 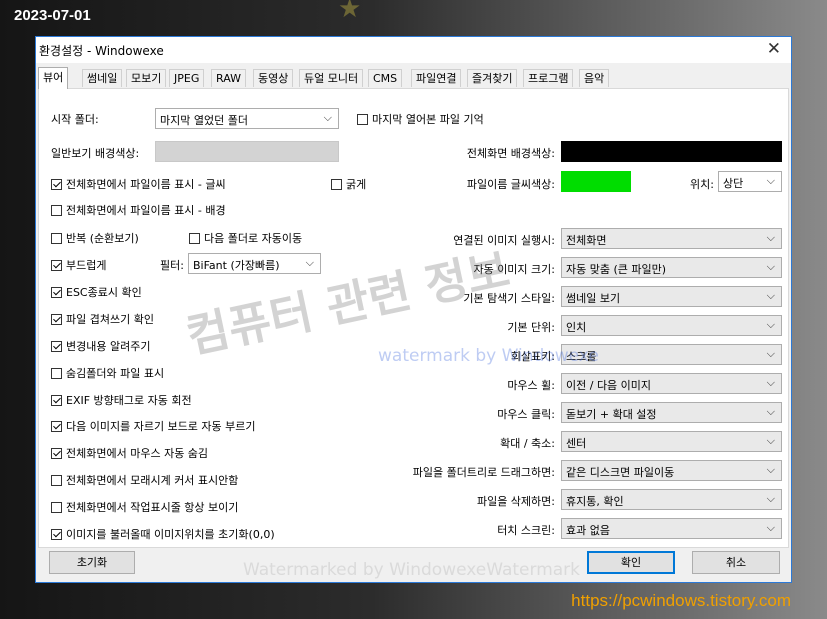 I want to click on site-url: https://pcwindows.tistory.com, so click(x=681, y=601).